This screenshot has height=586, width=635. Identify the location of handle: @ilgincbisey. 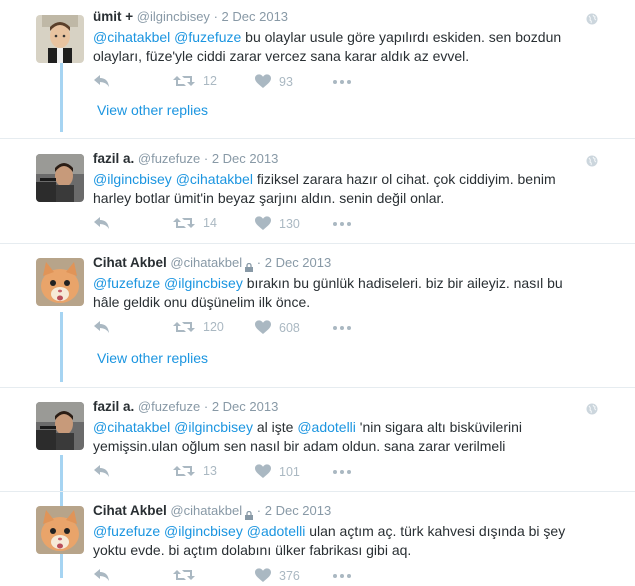
(173, 16).